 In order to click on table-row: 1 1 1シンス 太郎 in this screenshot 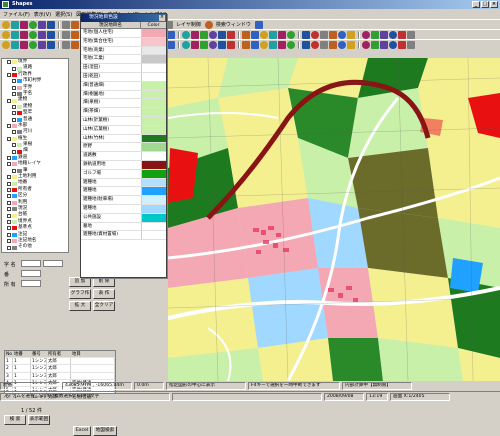, I will do `click(60, 362)`.